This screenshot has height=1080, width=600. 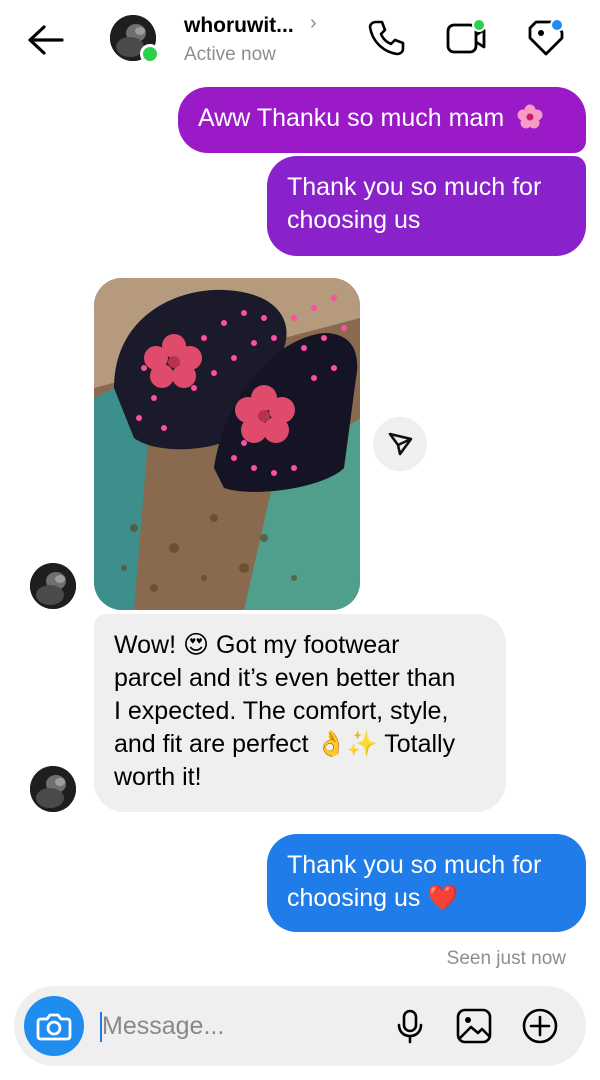 What do you see at coordinates (479, 25) in the screenshot?
I see `video-badge-dot` at bounding box center [479, 25].